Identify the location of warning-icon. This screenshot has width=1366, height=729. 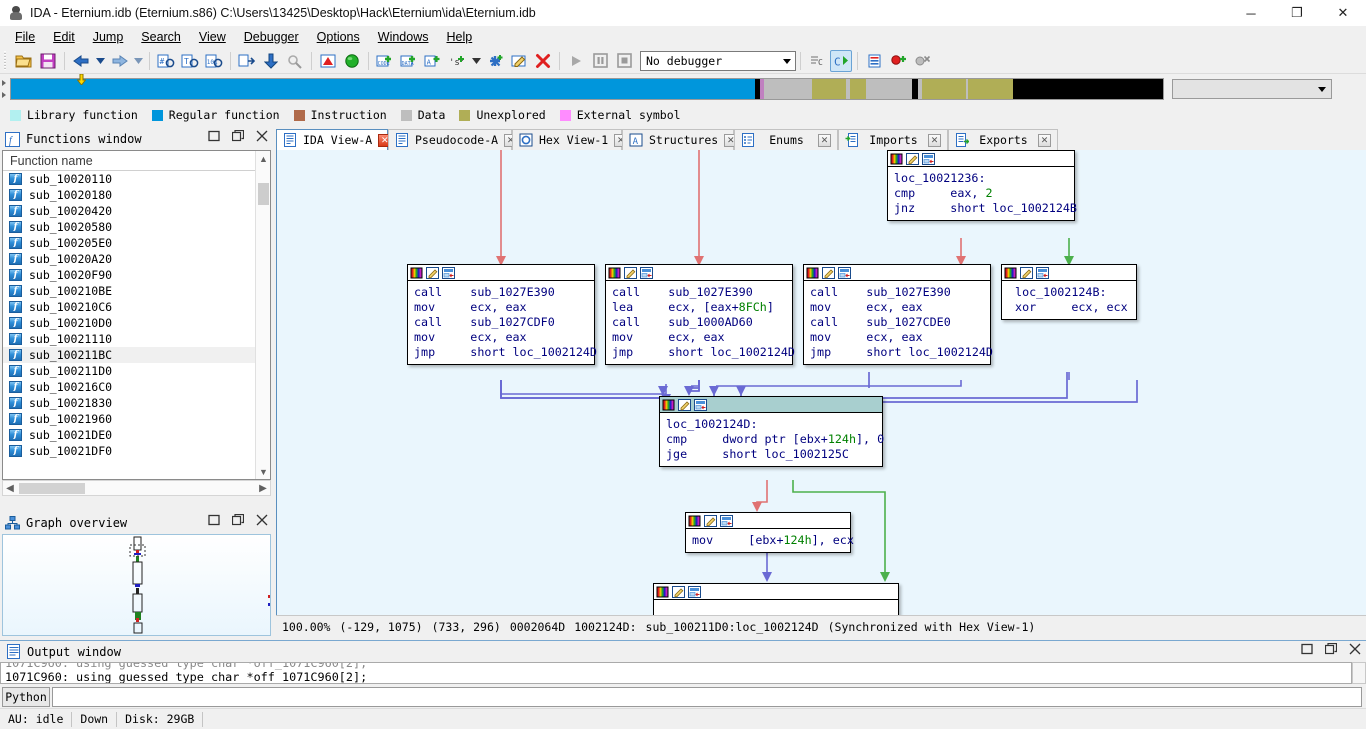
(328, 61).